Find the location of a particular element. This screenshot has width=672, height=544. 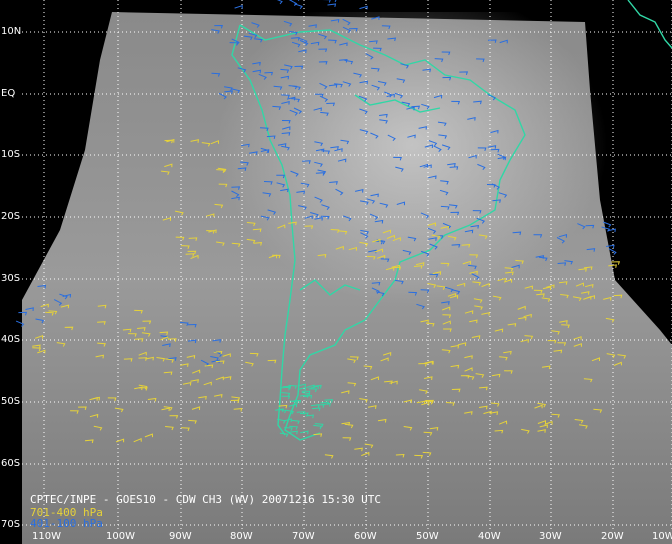

latitude-label: EQ is located at coordinates (8, 93).